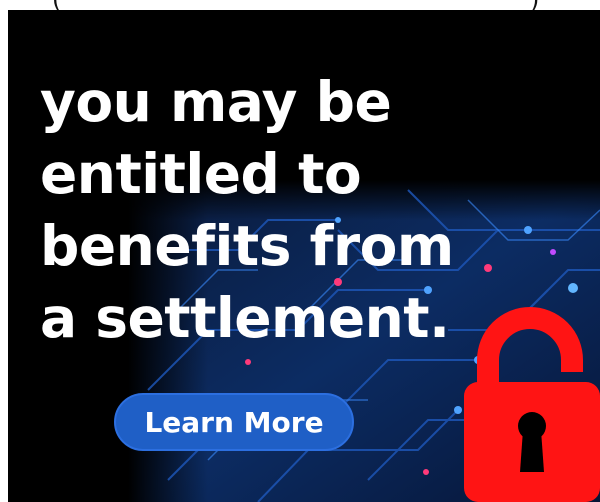 Image resolution: width=600 pixels, height=502 pixels. I want to click on headline-line-3: benefits from, so click(247, 246).